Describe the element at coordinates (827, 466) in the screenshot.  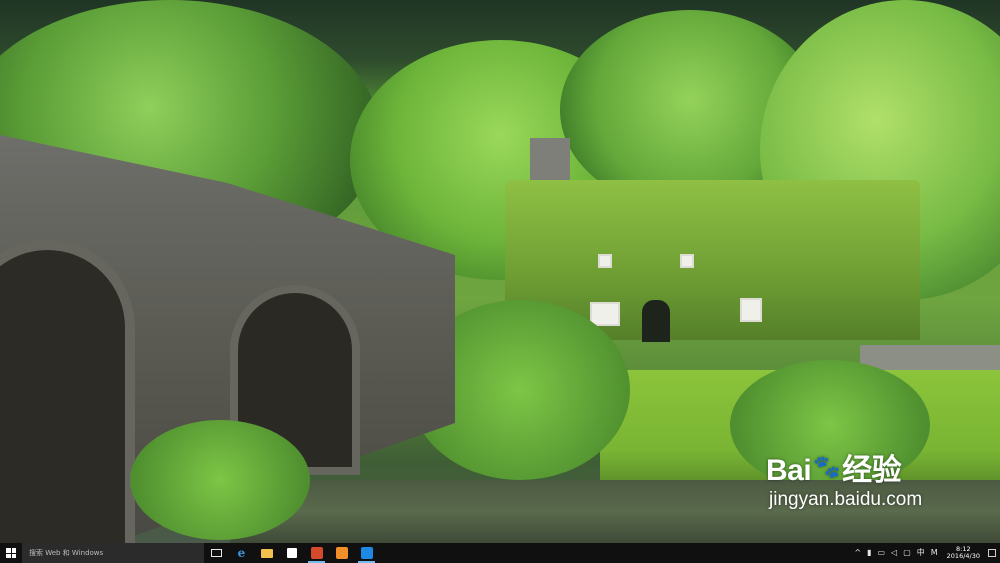
I see `paw-icon: 🐾` at that location.